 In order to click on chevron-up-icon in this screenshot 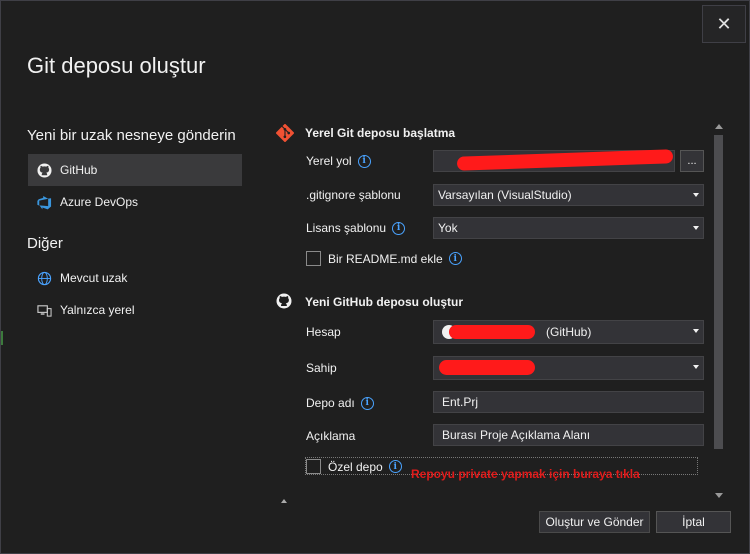, I will do `click(719, 126)`.